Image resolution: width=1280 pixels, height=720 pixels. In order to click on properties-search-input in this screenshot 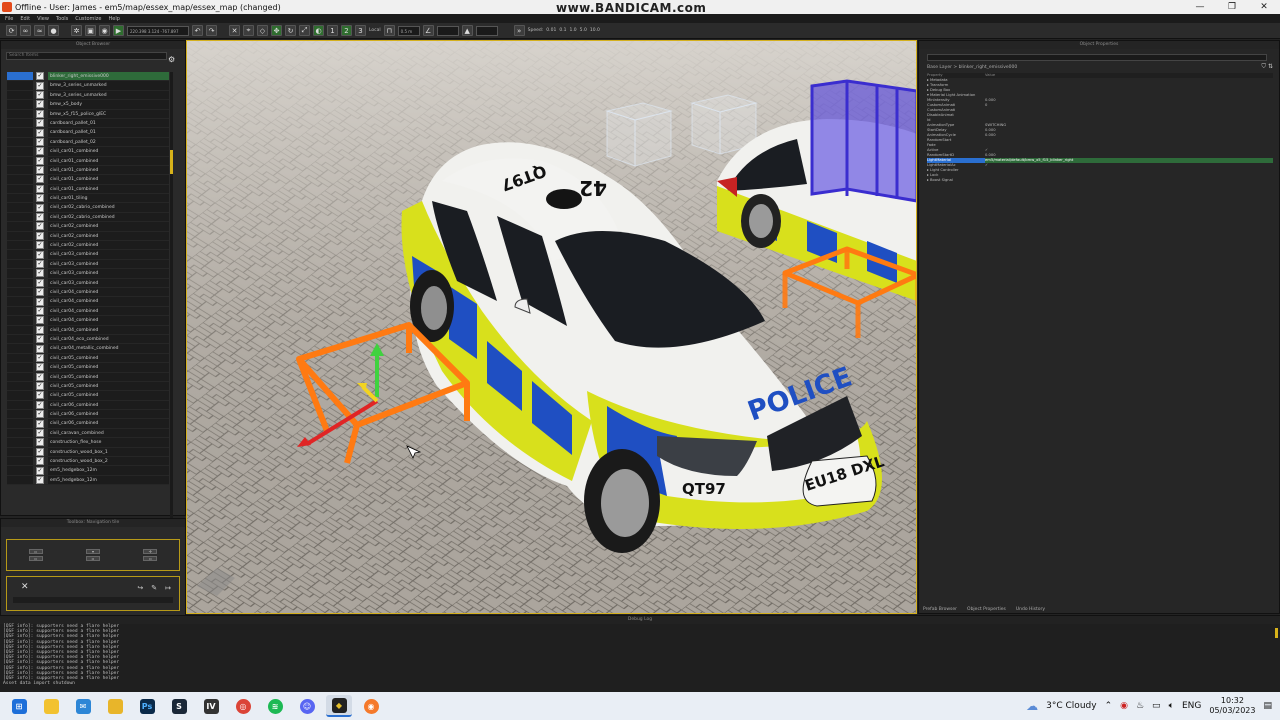, I will do `click(1097, 57)`.